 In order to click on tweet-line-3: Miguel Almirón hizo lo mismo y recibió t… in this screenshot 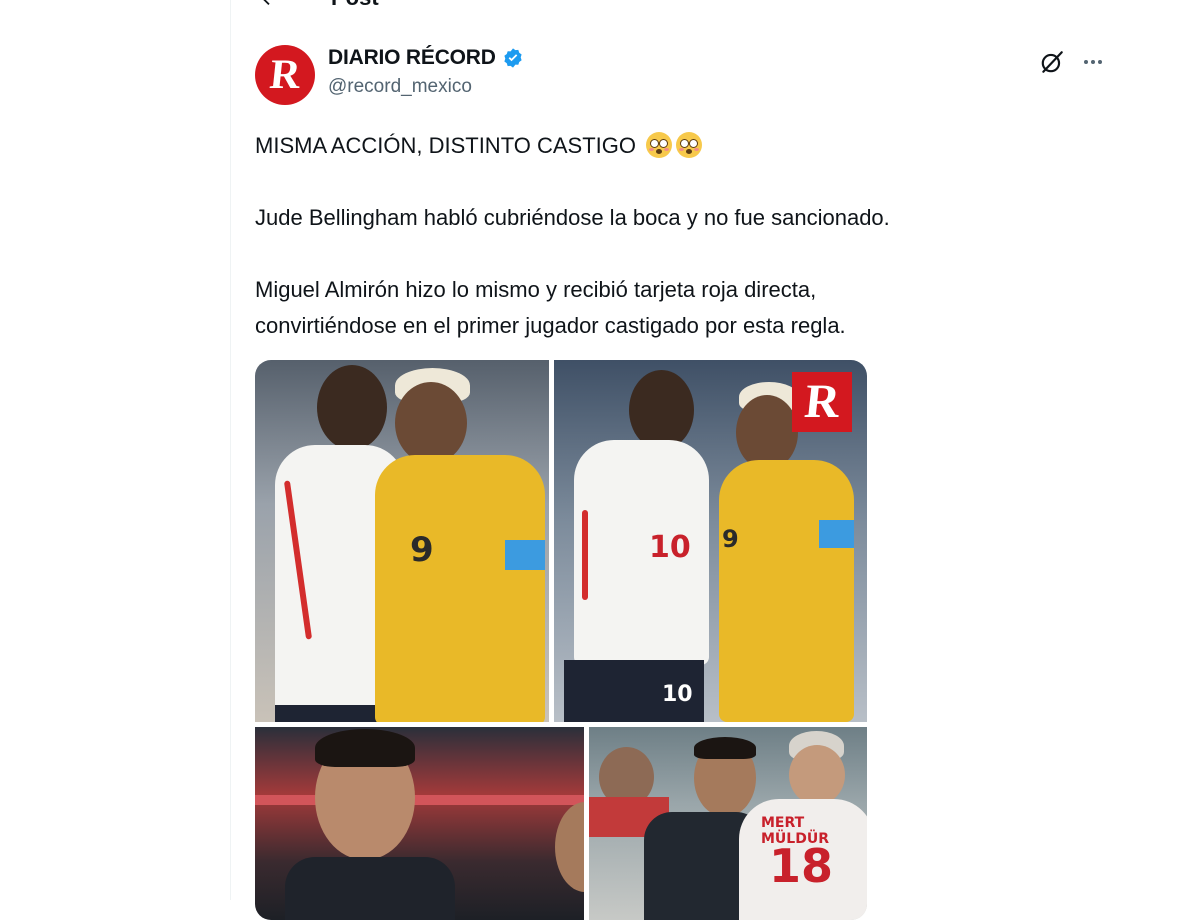, I will do `click(536, 289)`.